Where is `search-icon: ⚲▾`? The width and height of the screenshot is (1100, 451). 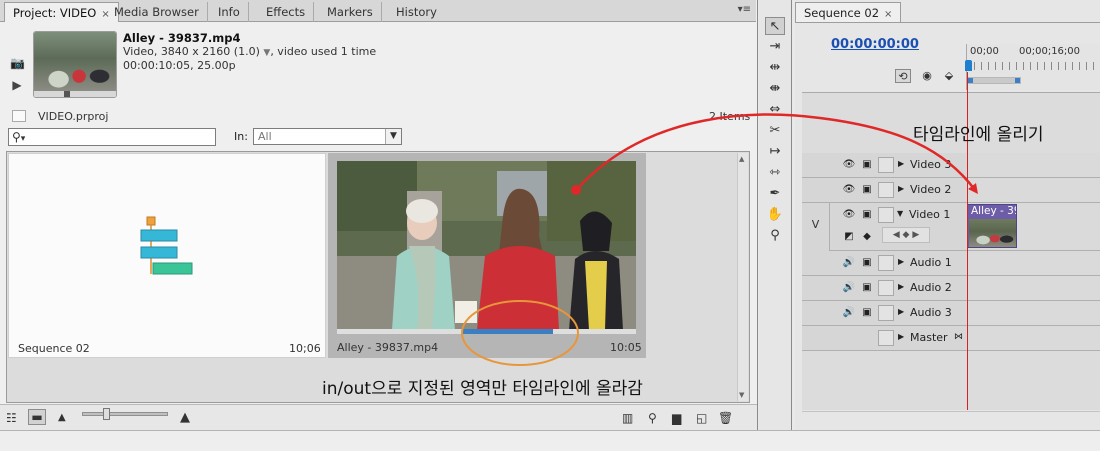
search-icon: ⚲▾ is located at coordinates (18, 137).